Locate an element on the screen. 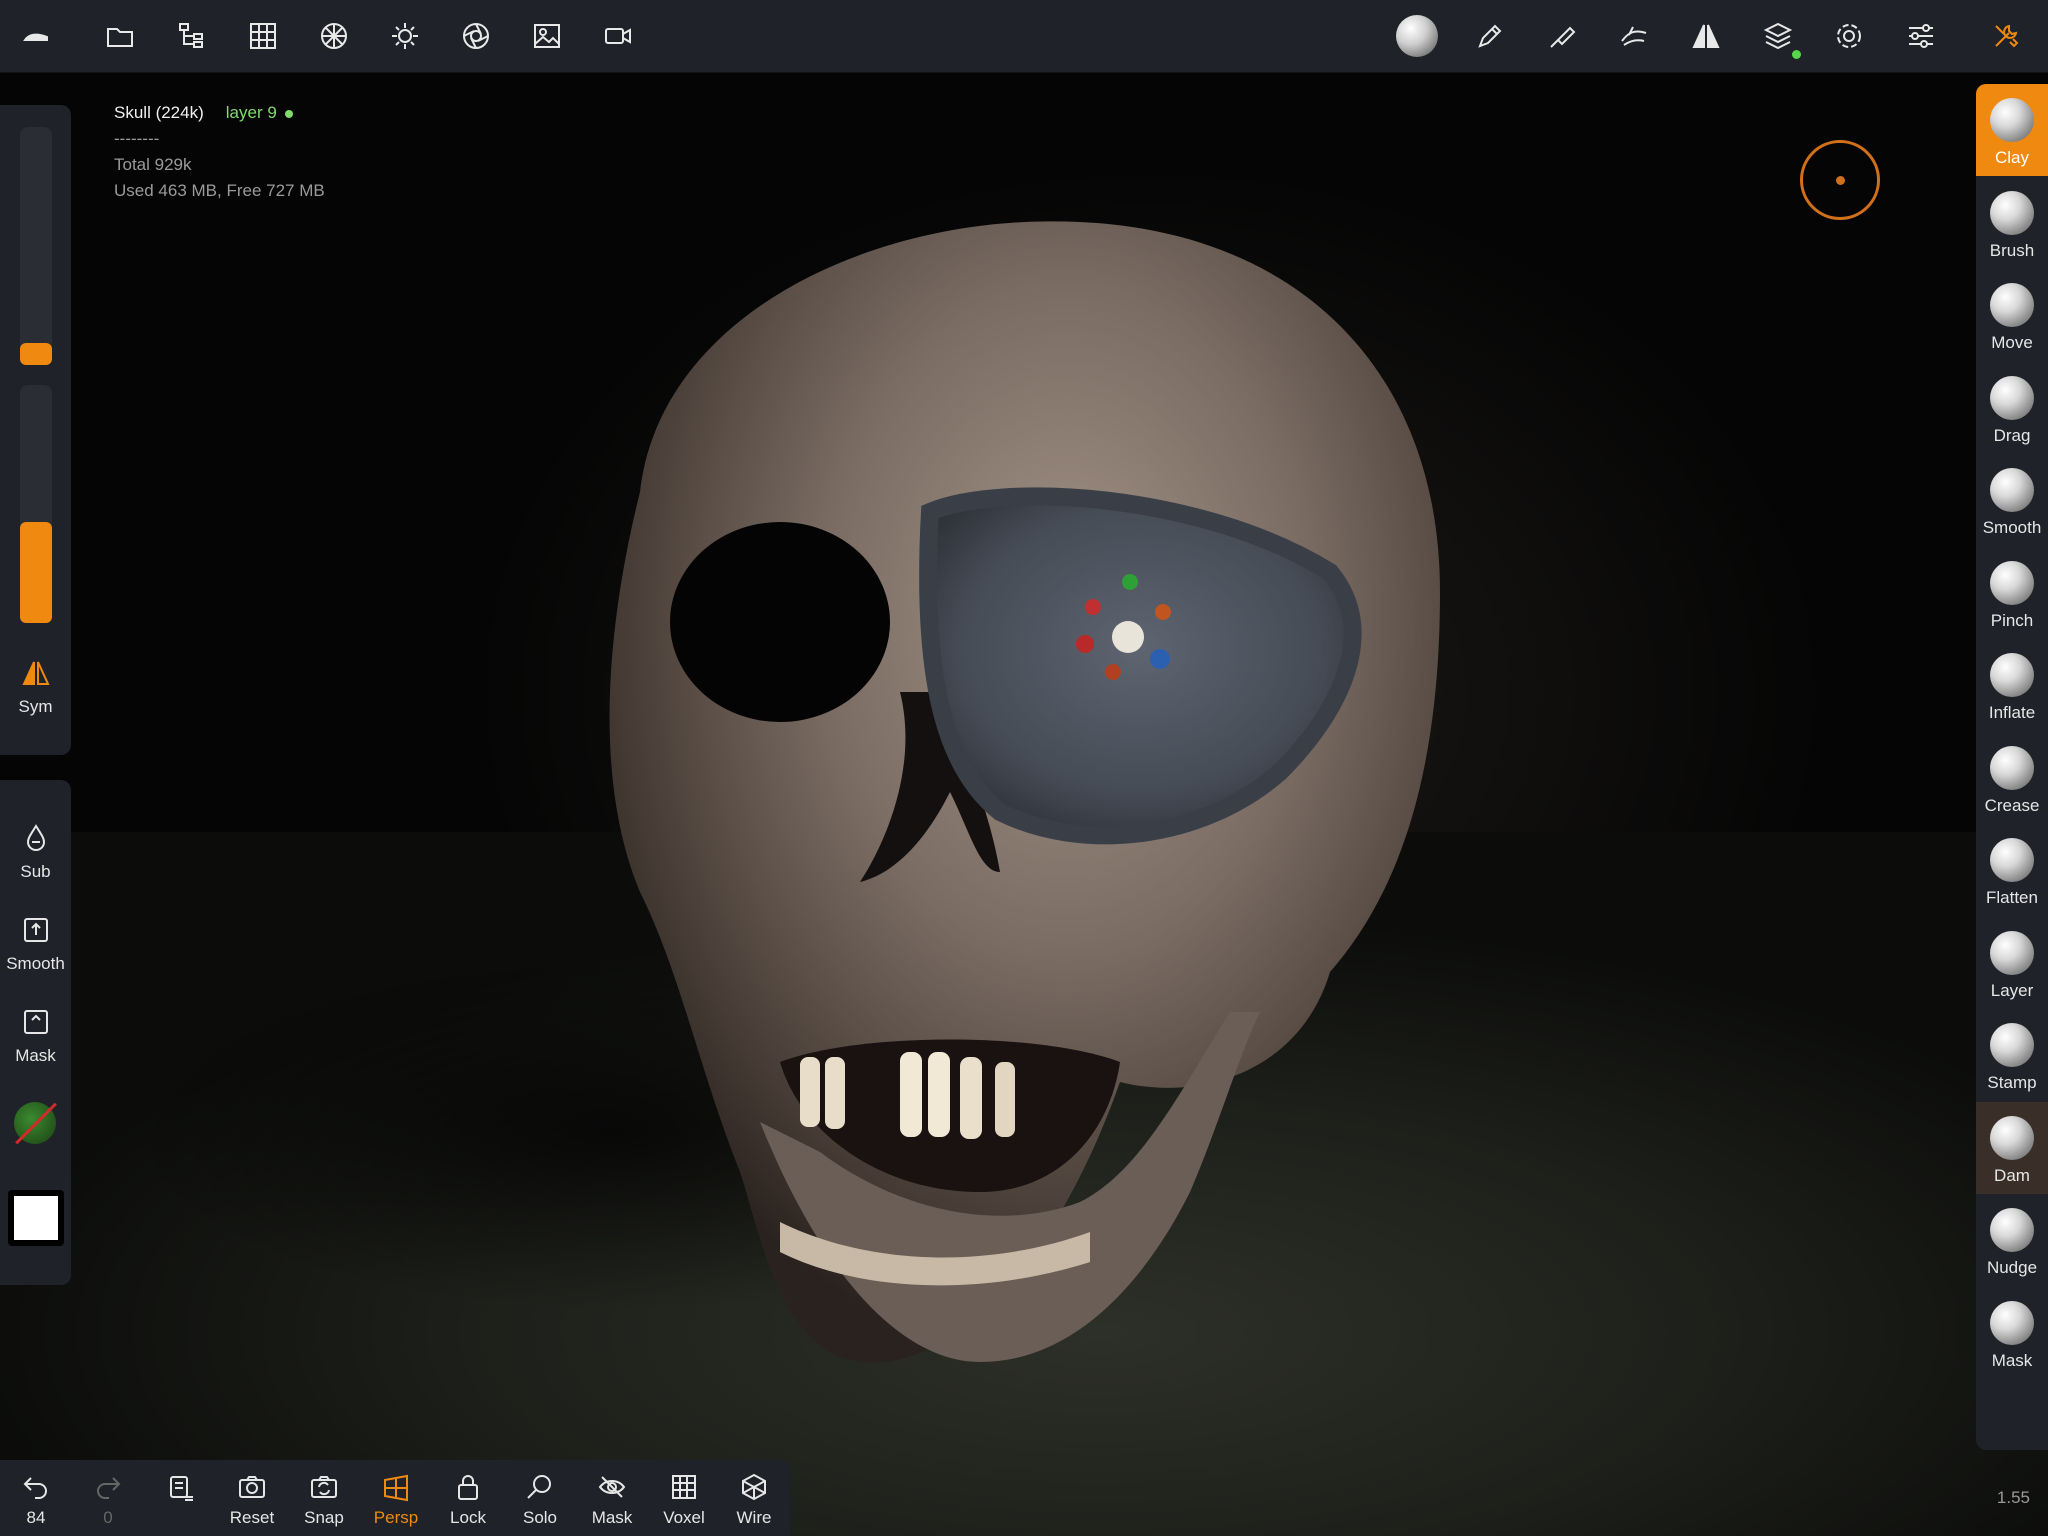 The width and height of the screenshot is (2048, 1536). layer-name: layer 9 is located at coordinates (251, 112).